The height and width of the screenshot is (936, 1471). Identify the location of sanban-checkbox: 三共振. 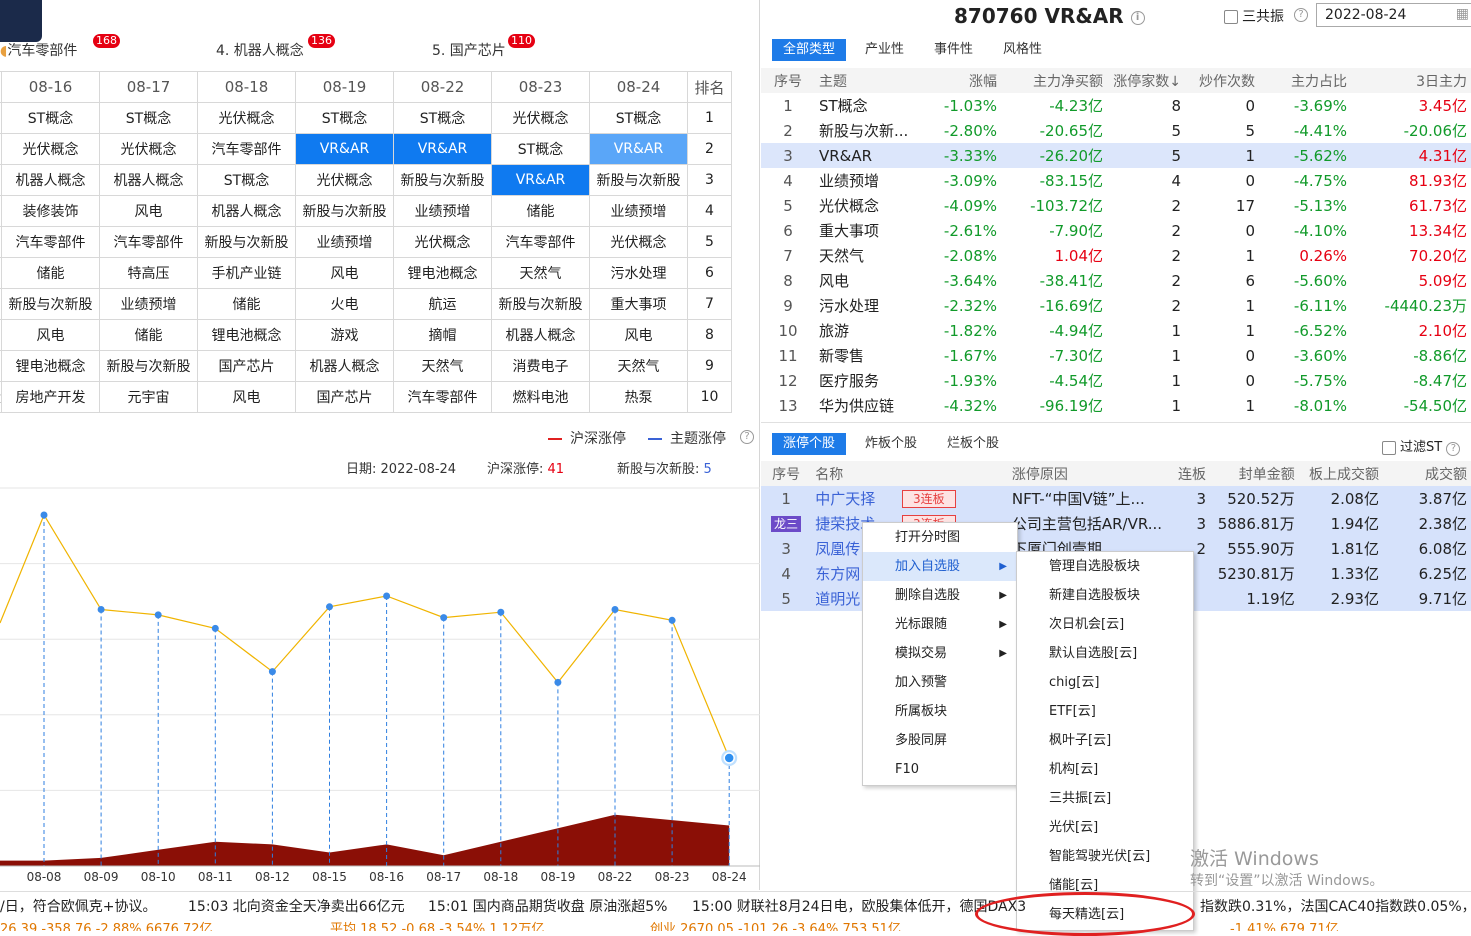
(1254, 16).